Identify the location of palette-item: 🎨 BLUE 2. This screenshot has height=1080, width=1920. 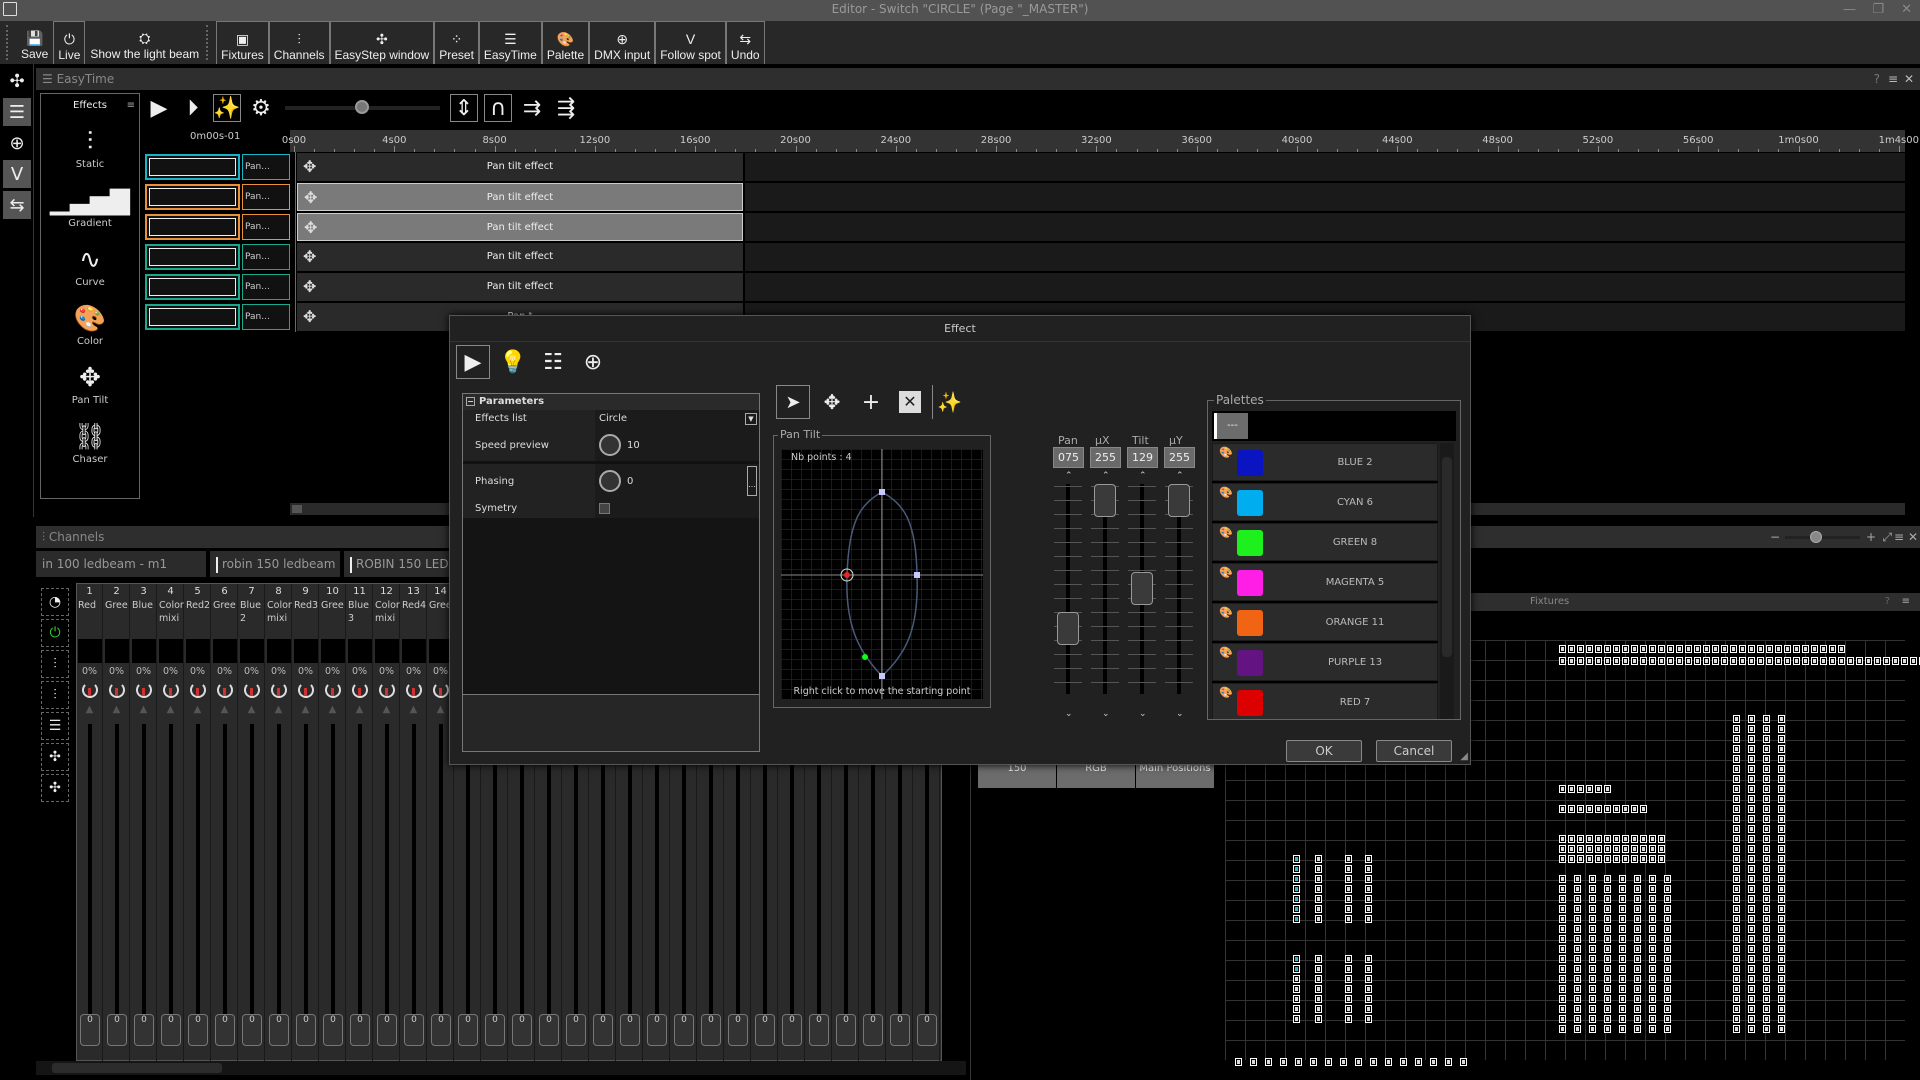
(1325, 462).